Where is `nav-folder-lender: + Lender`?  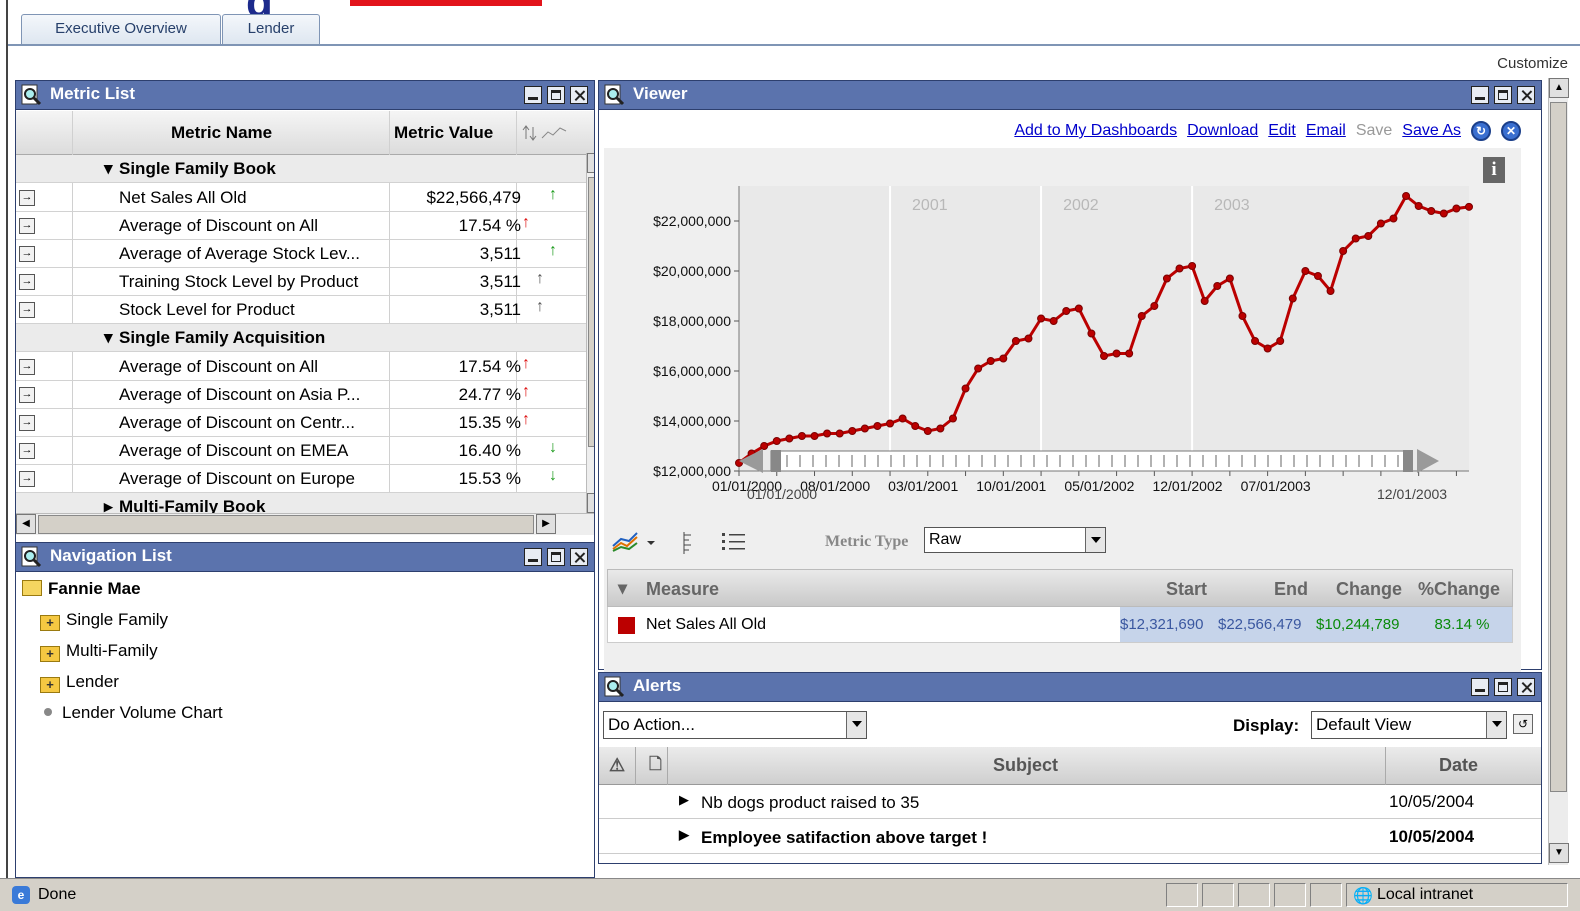
nav-folder-lender: + Lender is located at coordinates (79, 682).